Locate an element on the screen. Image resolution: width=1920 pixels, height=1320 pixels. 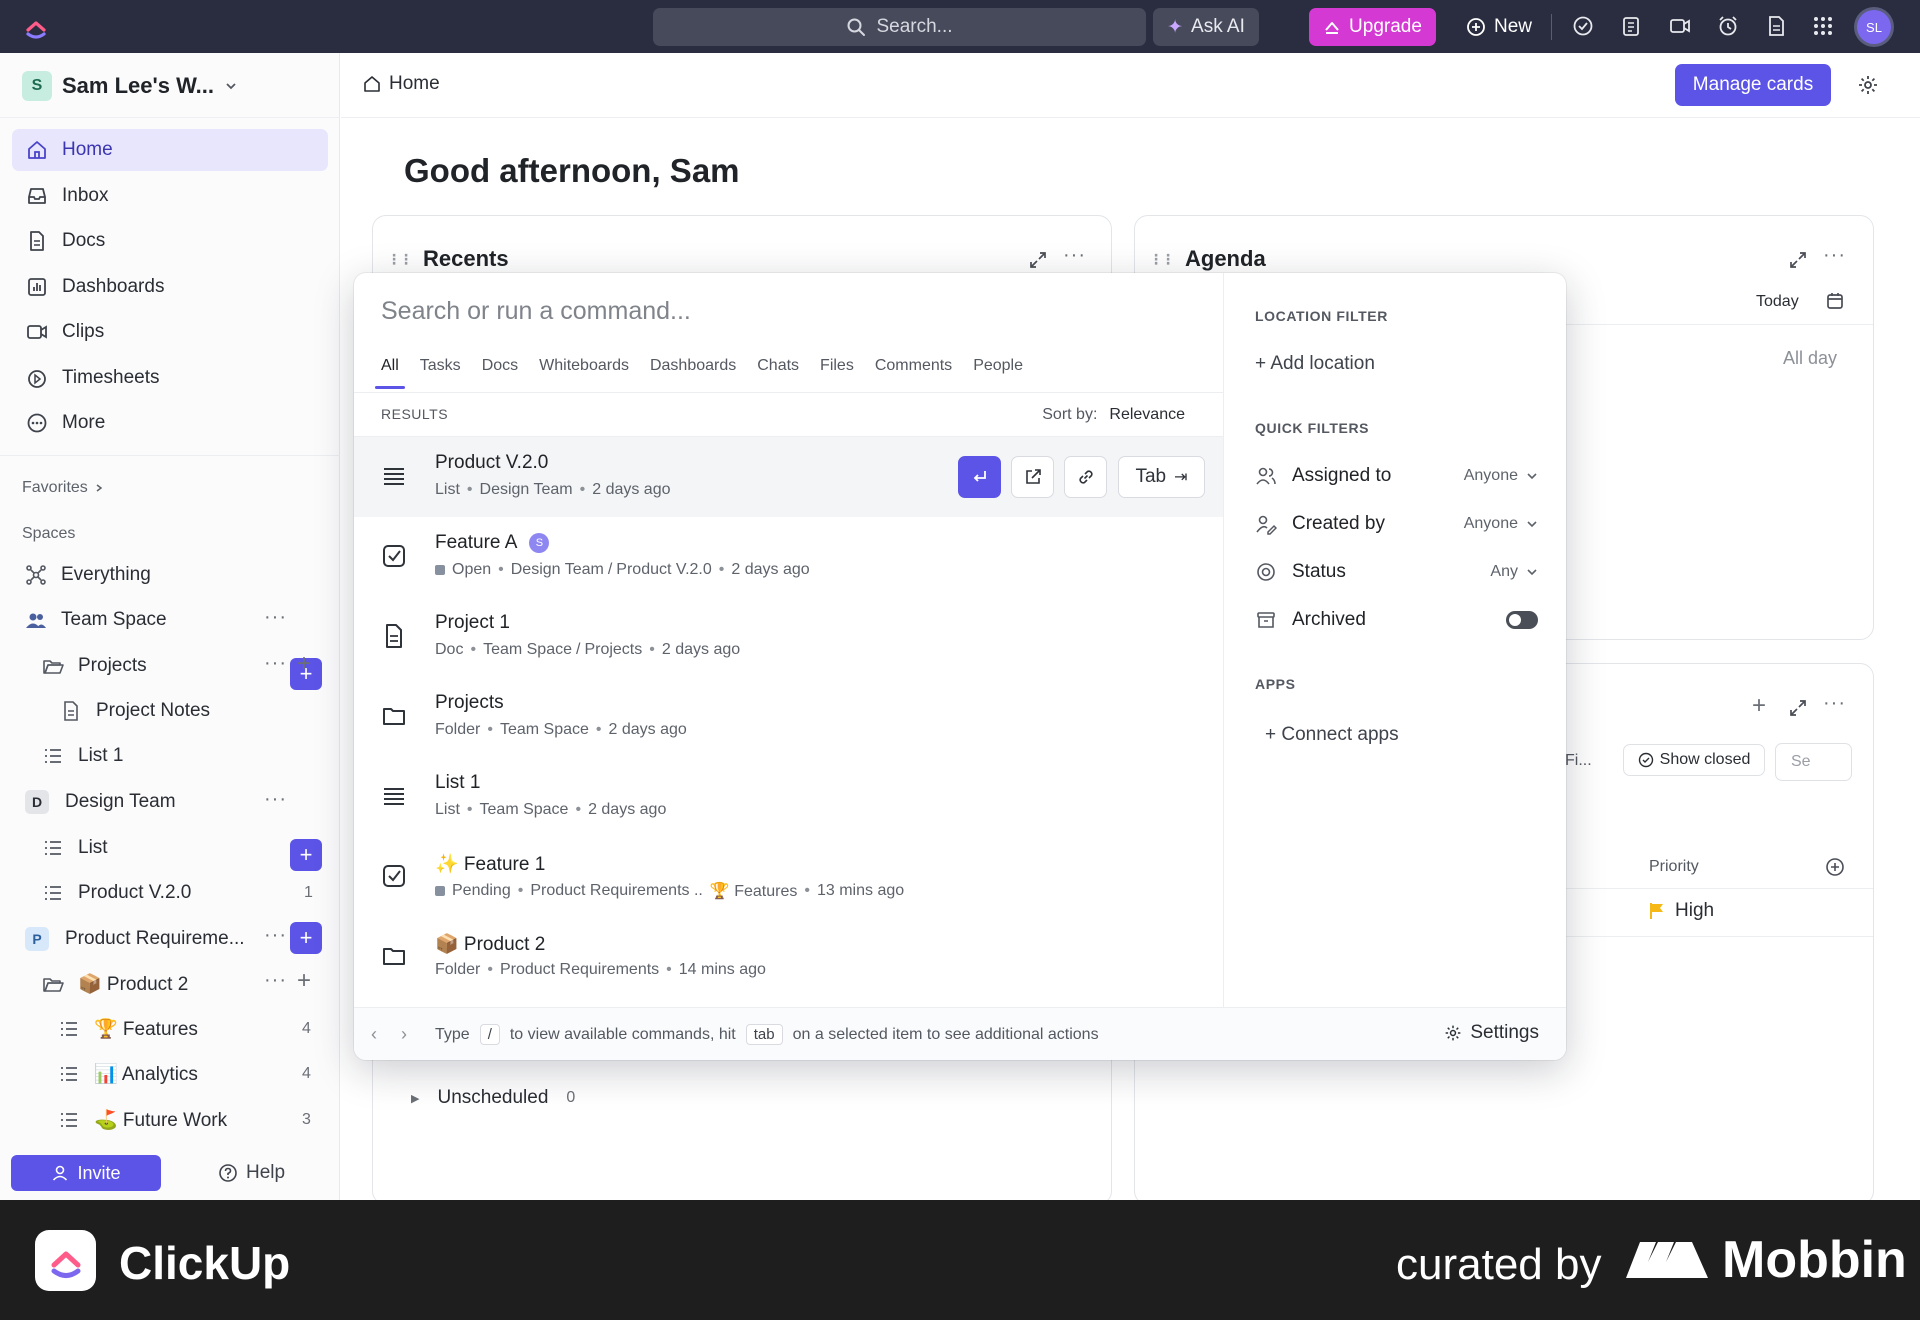
result-row: List 1 List • Team Space • 2 days ago is located at coordinates (788, 797).